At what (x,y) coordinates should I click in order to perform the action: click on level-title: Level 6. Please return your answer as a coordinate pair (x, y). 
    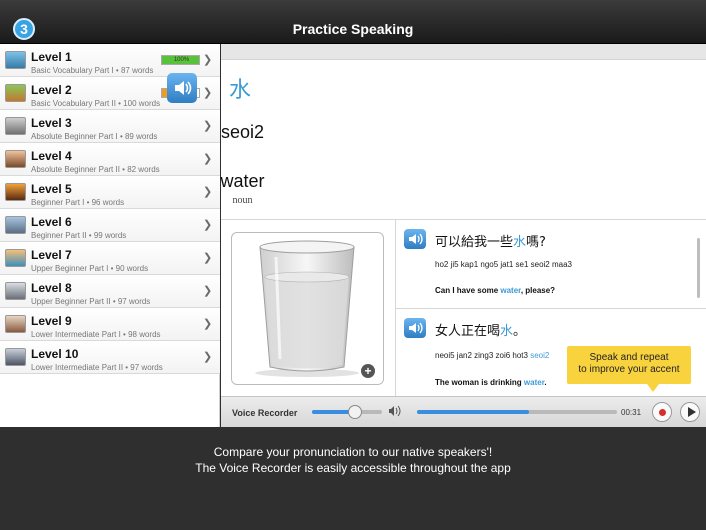
    Looking at the image, I should click on (51, 222).